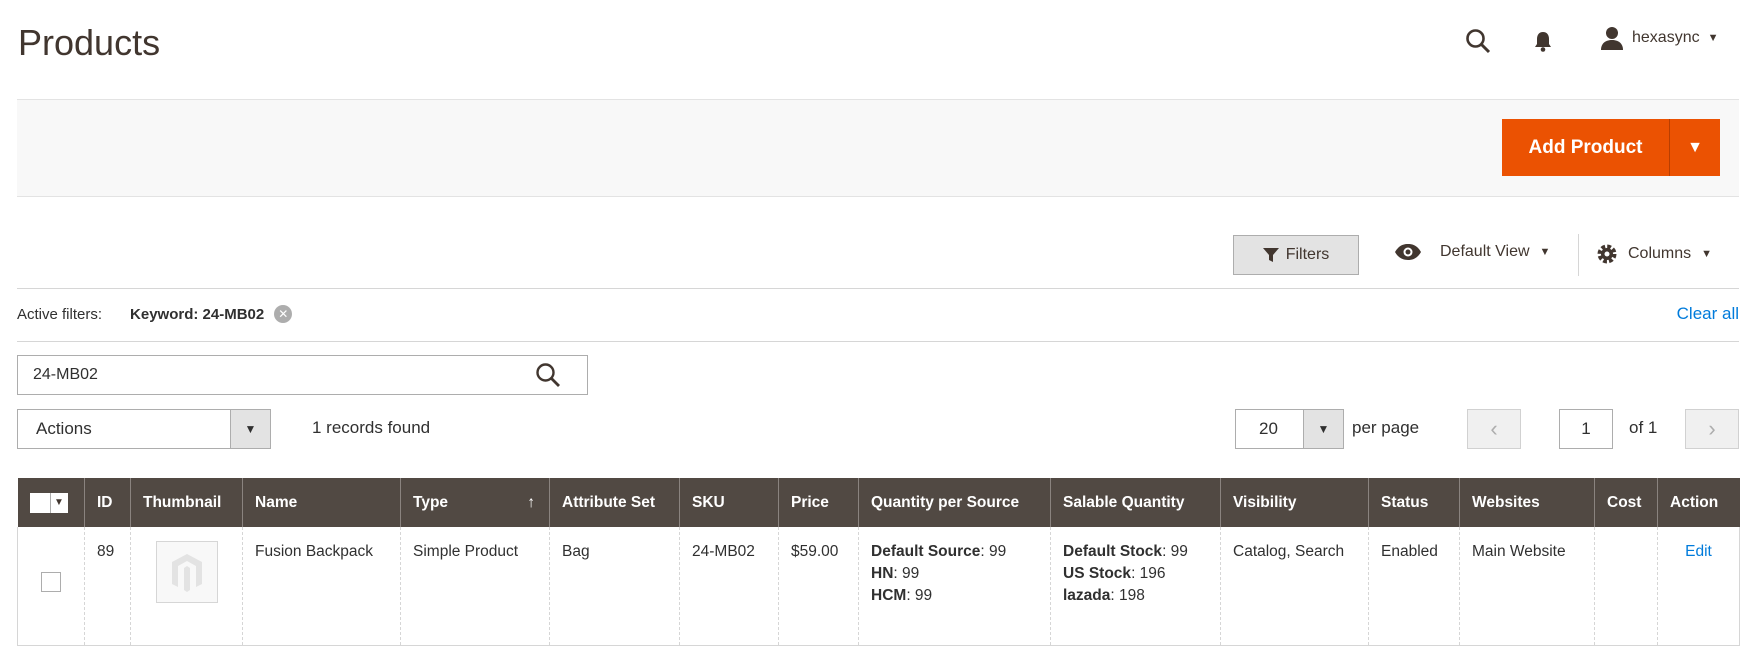  Describe the element at coordinates (1414, 502) in the screenshot. I see `column-header-status: Status` at that location.